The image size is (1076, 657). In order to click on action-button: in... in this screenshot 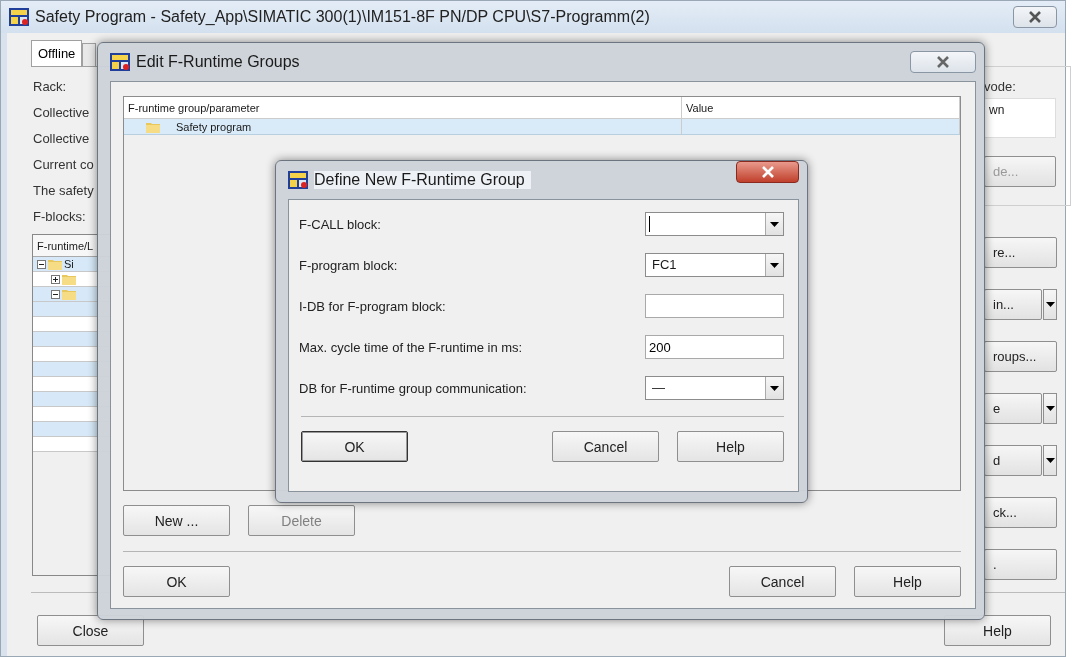, I will do `click(1013, 304)`.